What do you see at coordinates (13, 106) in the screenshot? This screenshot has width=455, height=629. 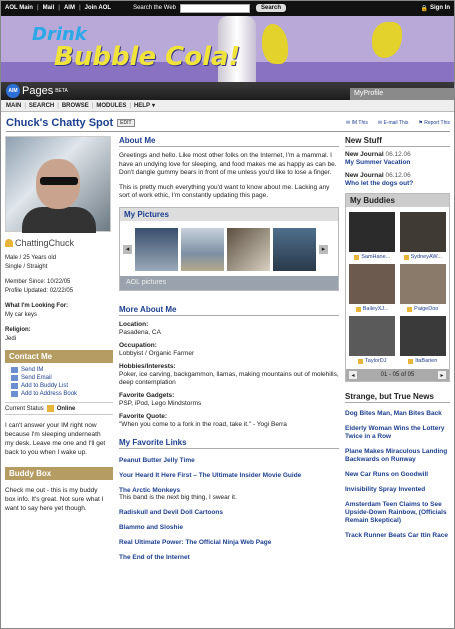 I see `menu-main: MAIN` at bounding box center [13, 106].